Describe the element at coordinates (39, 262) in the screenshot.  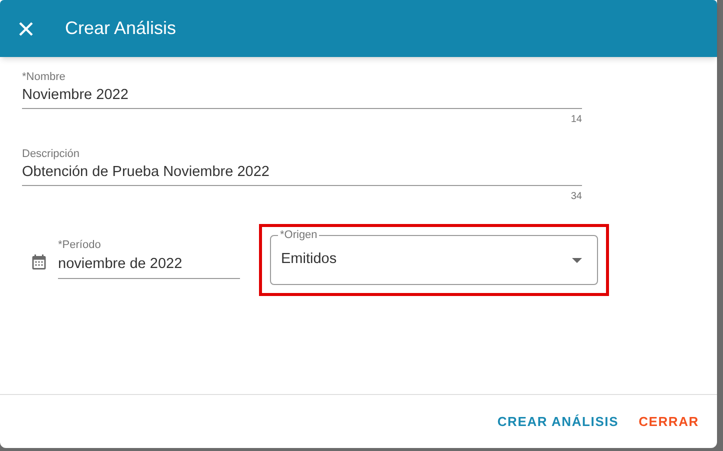
I see `calendar-icon` at that location.